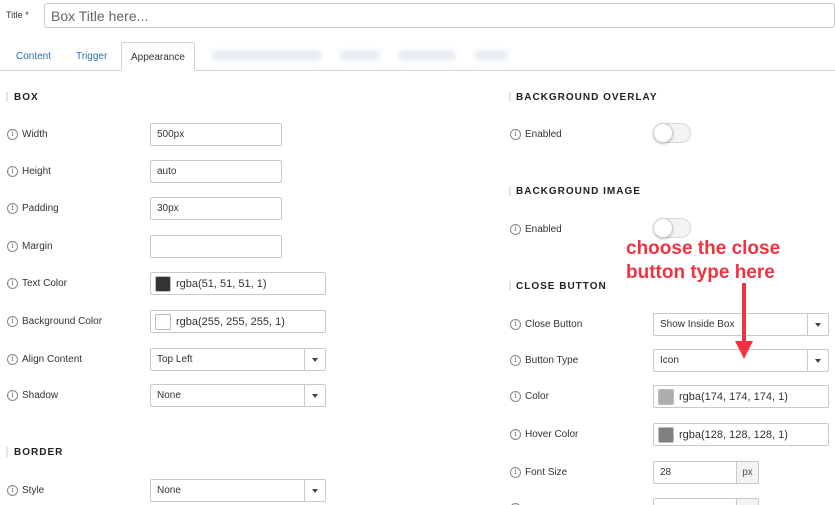 The height and width of the screenshot is (505, 835). What do you see at coordinates (238, 395) in the screenshot?
I see `shadow-select: None` at bounding box center [238, 395].